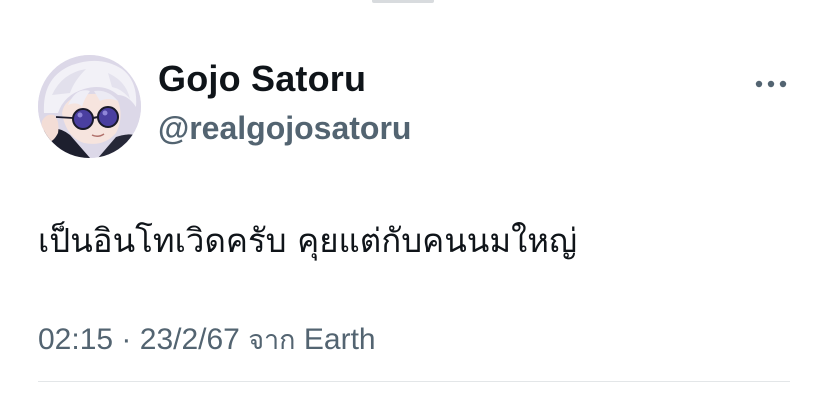 The height and width of the screenshot is (405, 827). What do you see at coordinates (339, 339) in the screenshot?
I see `tweet-source: Earth` at bounding box center [339, 339].